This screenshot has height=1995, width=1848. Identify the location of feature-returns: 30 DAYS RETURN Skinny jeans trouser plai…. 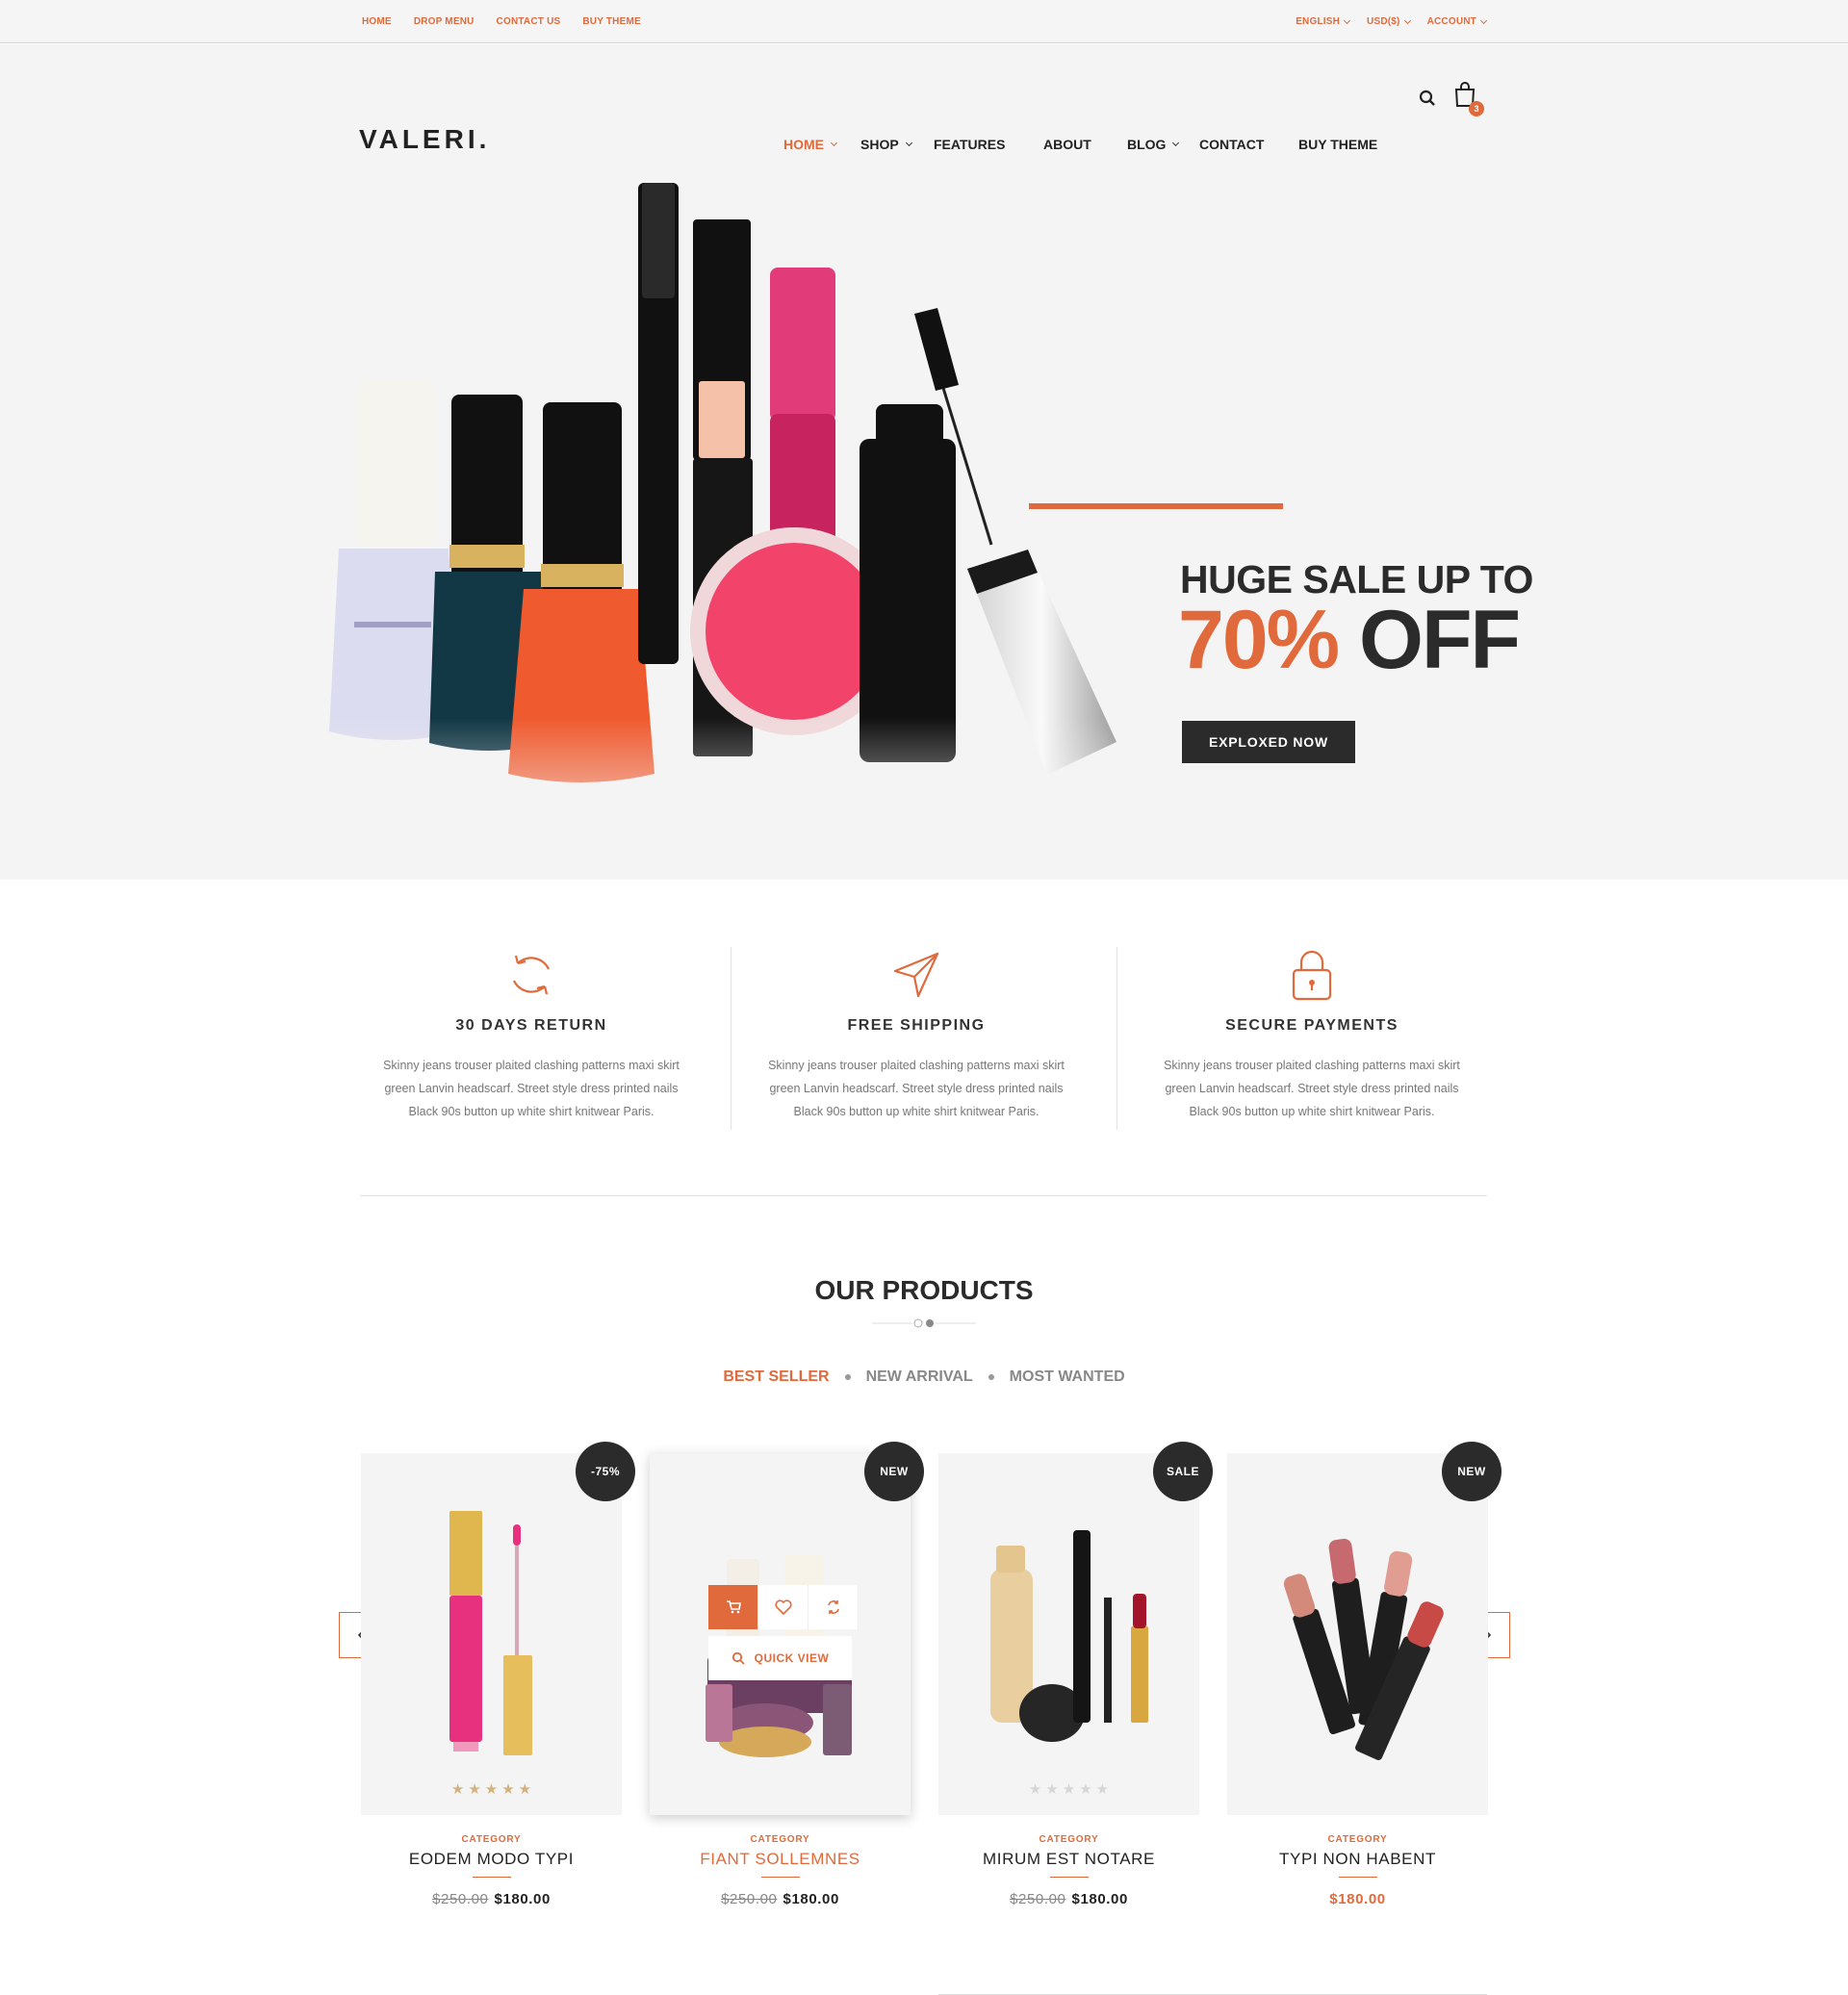
(531, 1034).